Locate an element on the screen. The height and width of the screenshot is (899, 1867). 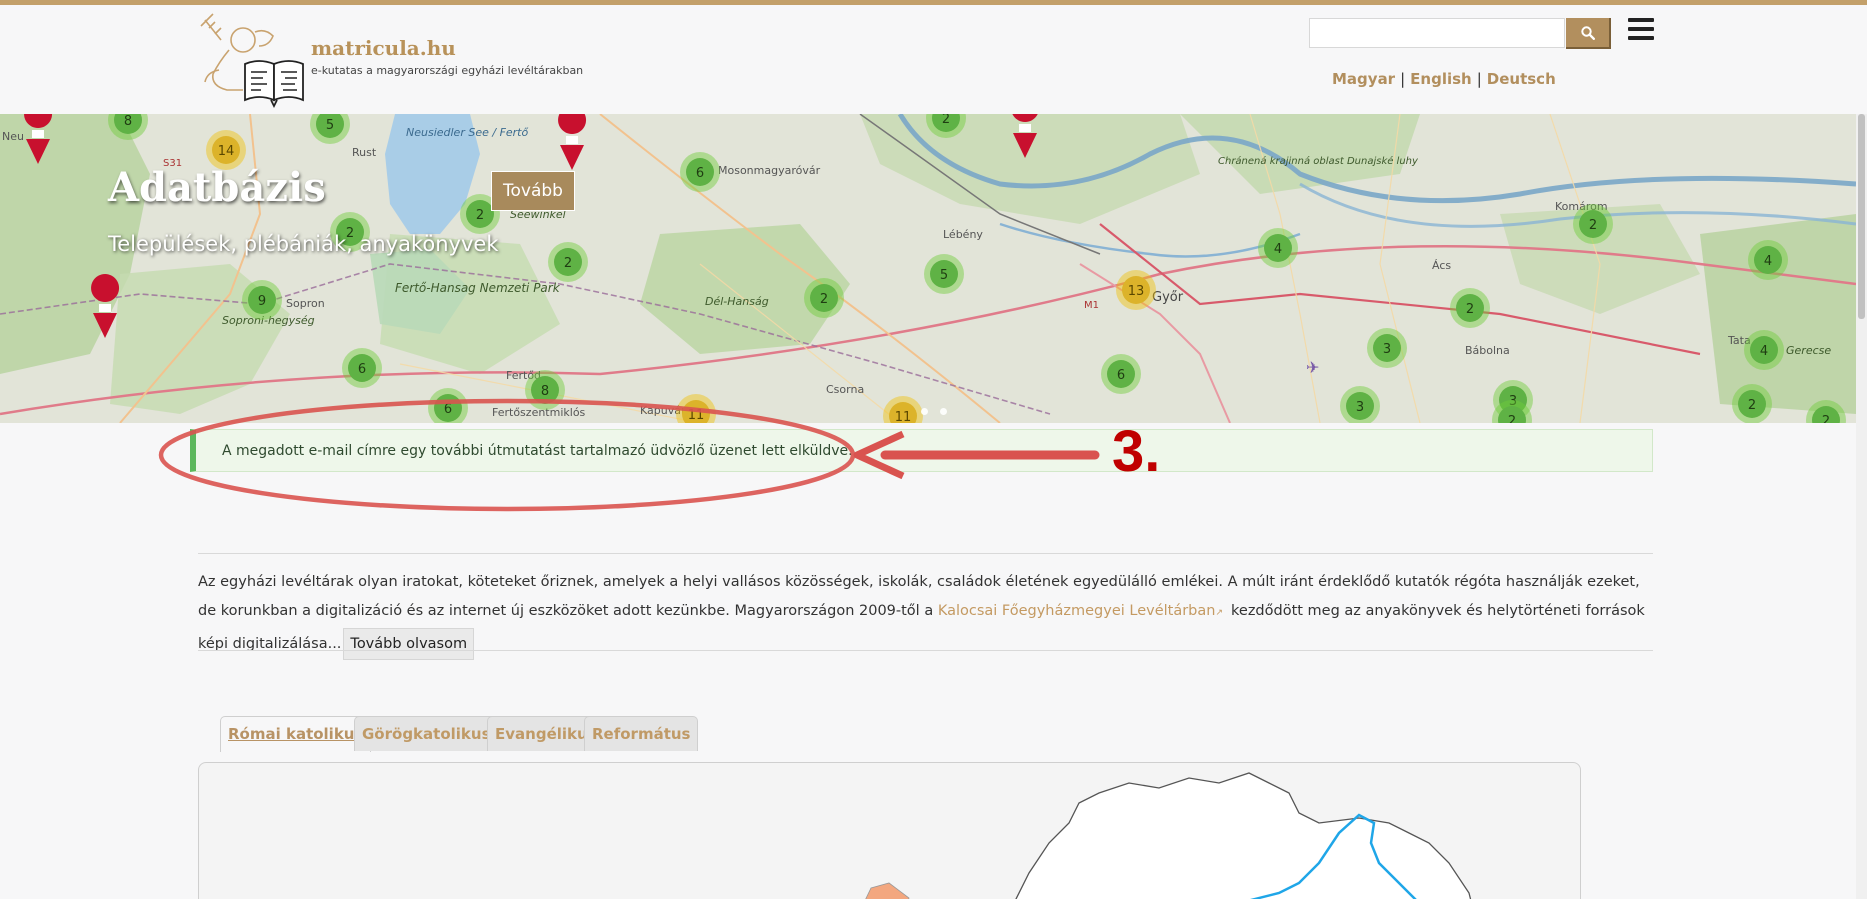
external-link-icon: ↗ is located at coordinates (1219, 613).